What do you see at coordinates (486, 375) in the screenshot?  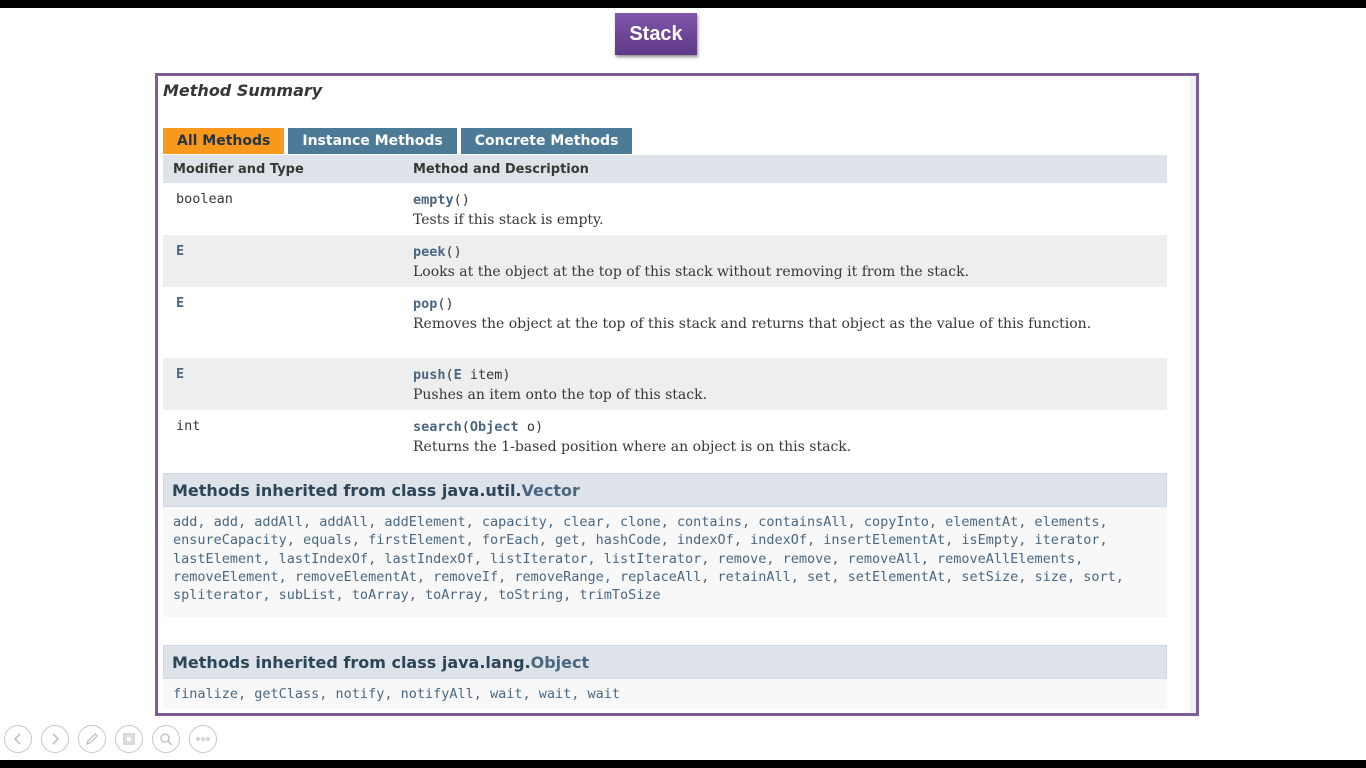 I see `param-name: item)` at bounding box center [486, 375].